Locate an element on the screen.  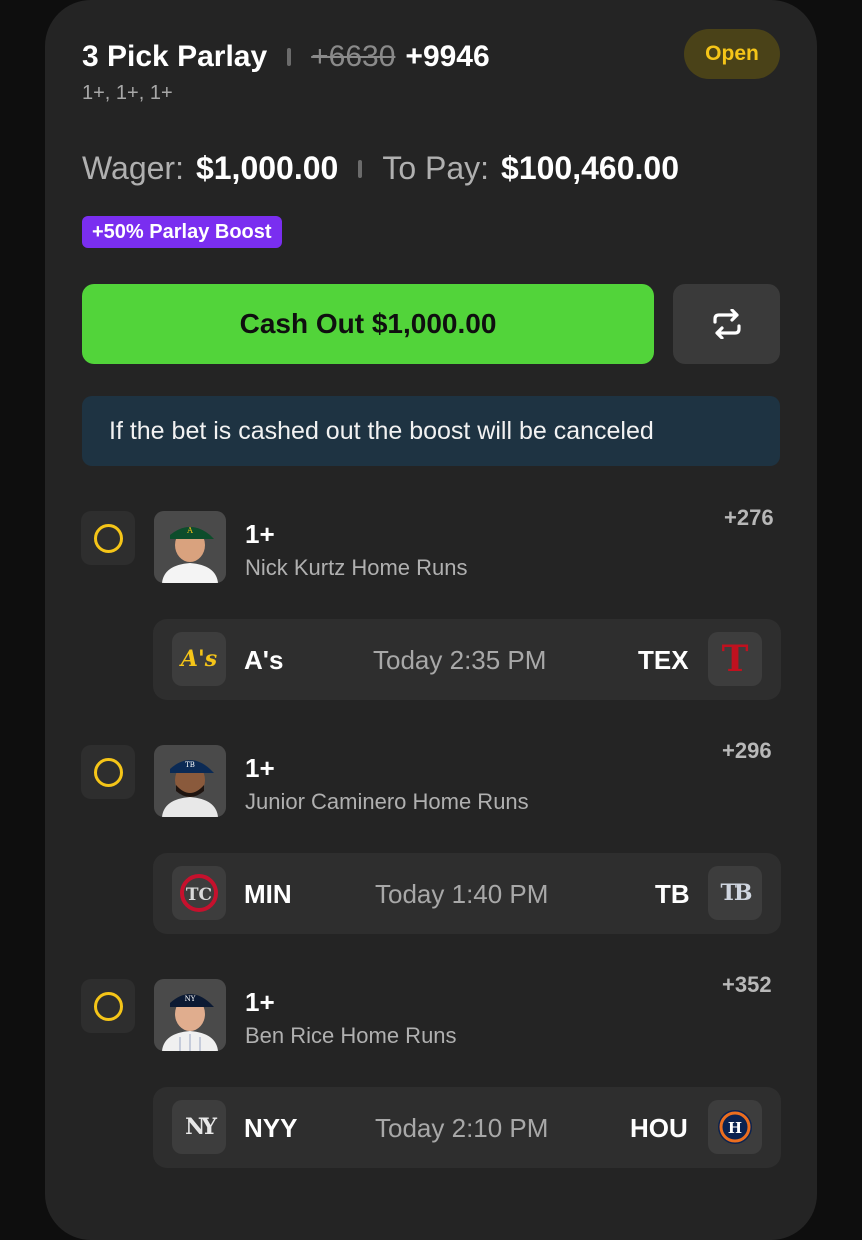
svg-text: TB is located at coordinates (190, 765).